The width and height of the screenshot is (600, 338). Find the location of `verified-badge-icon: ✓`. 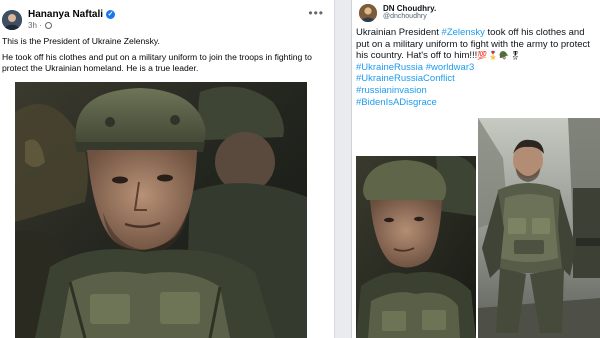

verified-badge-icon: ✓ is located at coordinates (111, 14).